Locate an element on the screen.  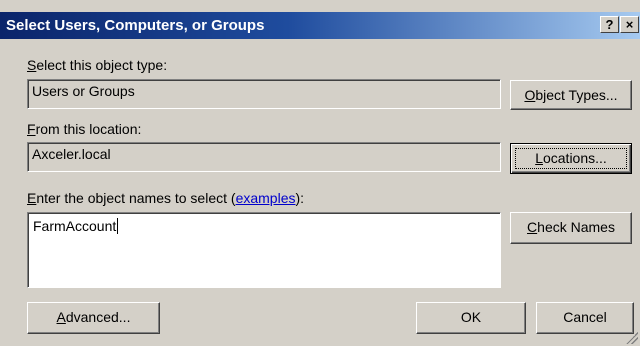
examples-link: examples is located at coordinates (266, 198).